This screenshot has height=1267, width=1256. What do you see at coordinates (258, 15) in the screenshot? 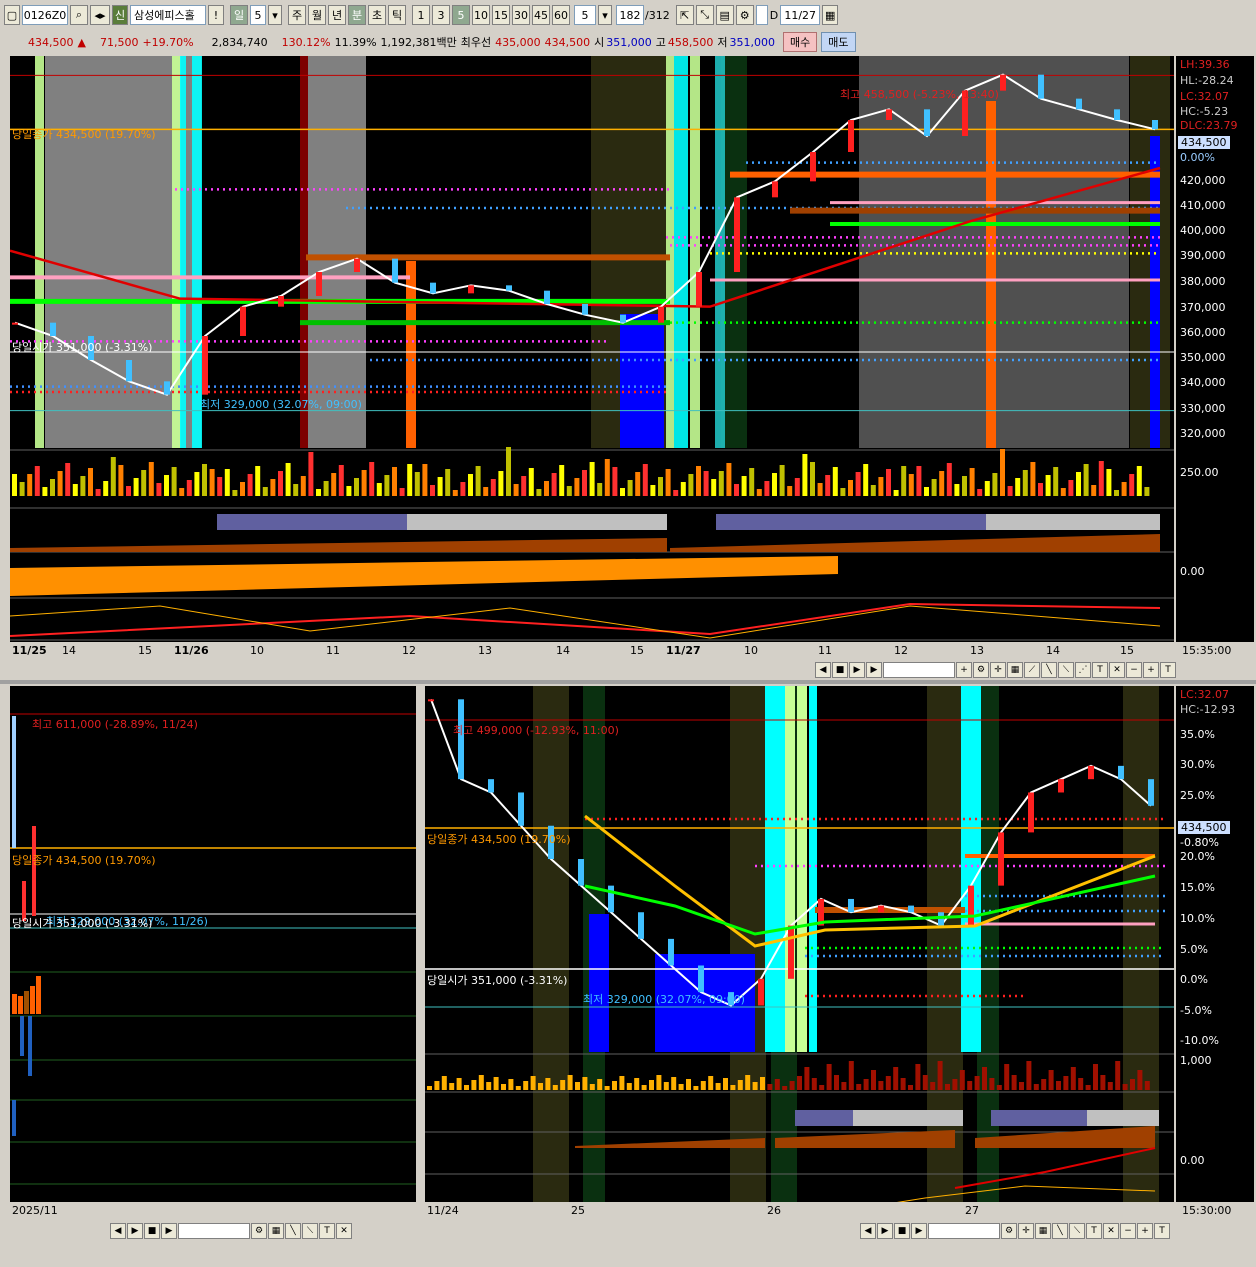
I see `period-value-field: 5` at bounding box center [258, 15].